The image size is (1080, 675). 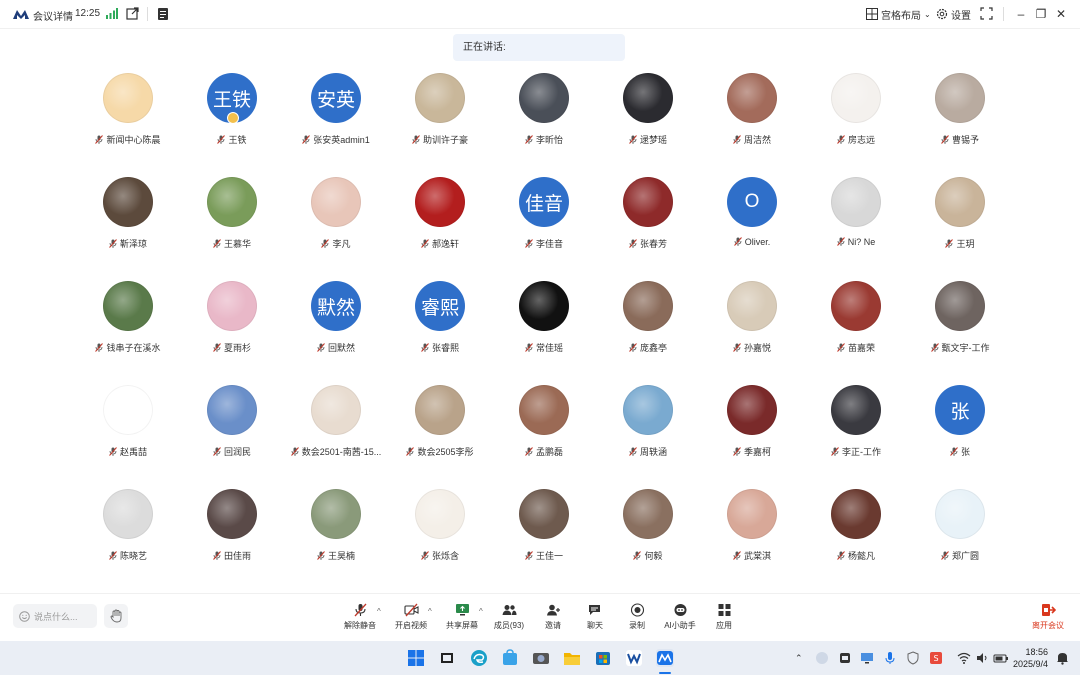 I want to click on participant-tile: 李昕怡, so click(x=544, y=115).